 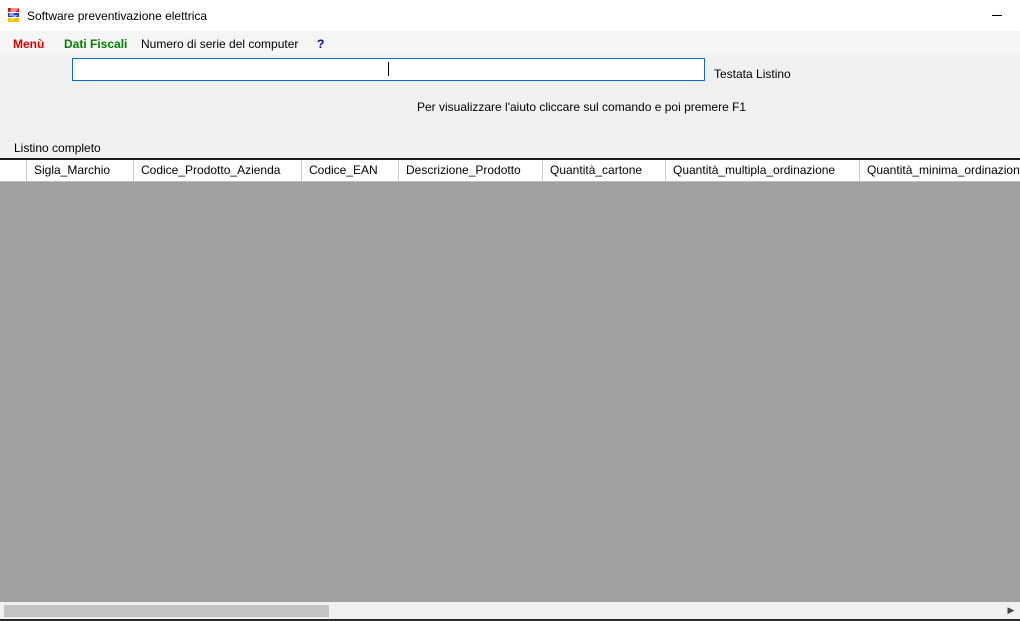 I want to click on menu-item-dati-fiscali: Dati Fiscali, so click(x=95, y=44).